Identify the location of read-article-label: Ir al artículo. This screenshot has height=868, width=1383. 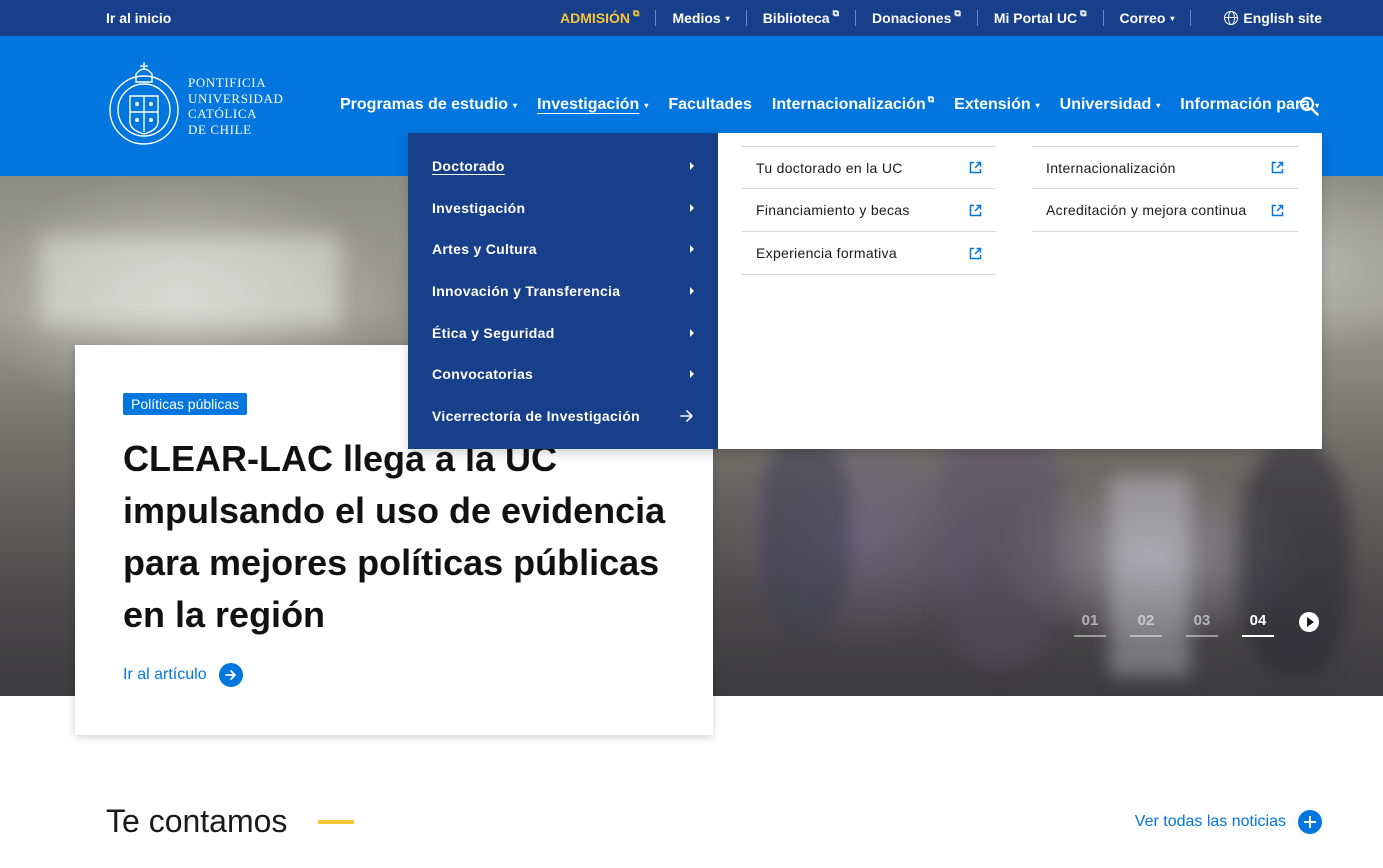
(165, 674).